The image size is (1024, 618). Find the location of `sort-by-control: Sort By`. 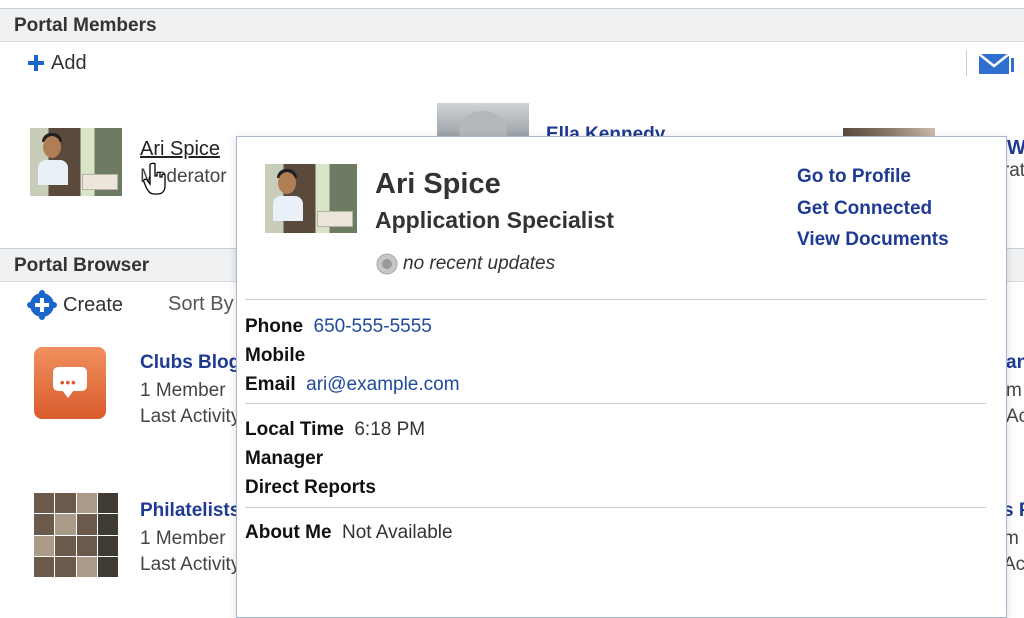

sort-by-control: Sort By is located at coordinates (202, 304).